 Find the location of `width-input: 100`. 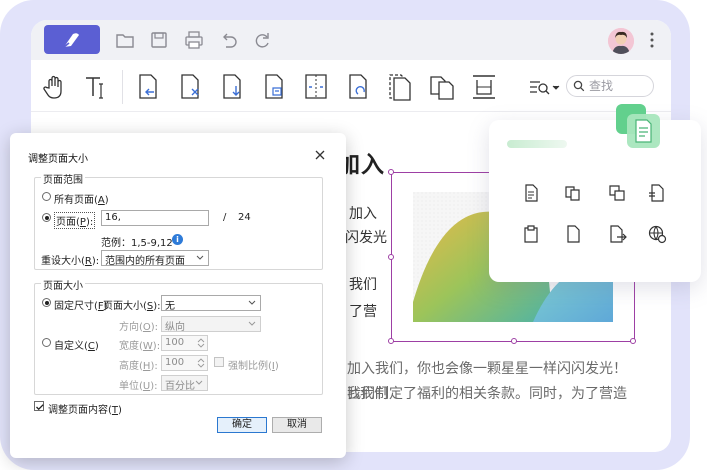

width-input: 100 is located at coordinates (184, 343).